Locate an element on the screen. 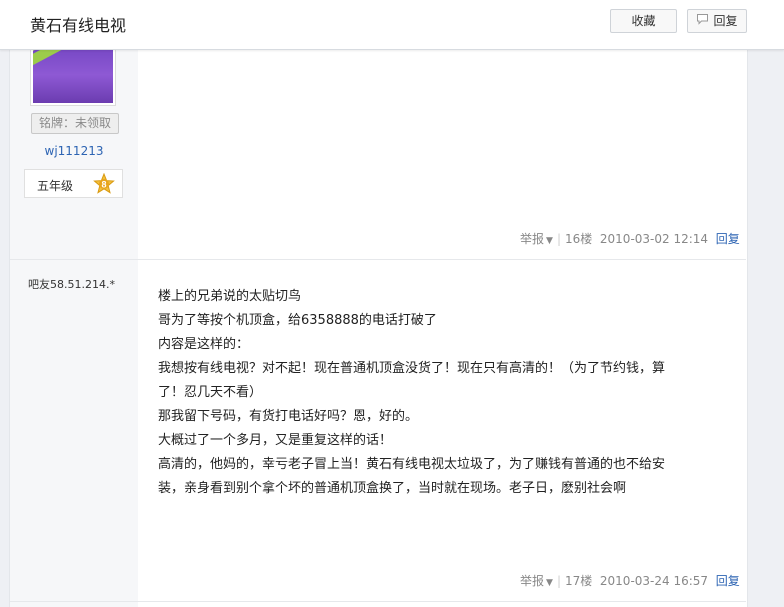  post-time: 2010-03-24 16:57 is located at coordinates (654, 581).